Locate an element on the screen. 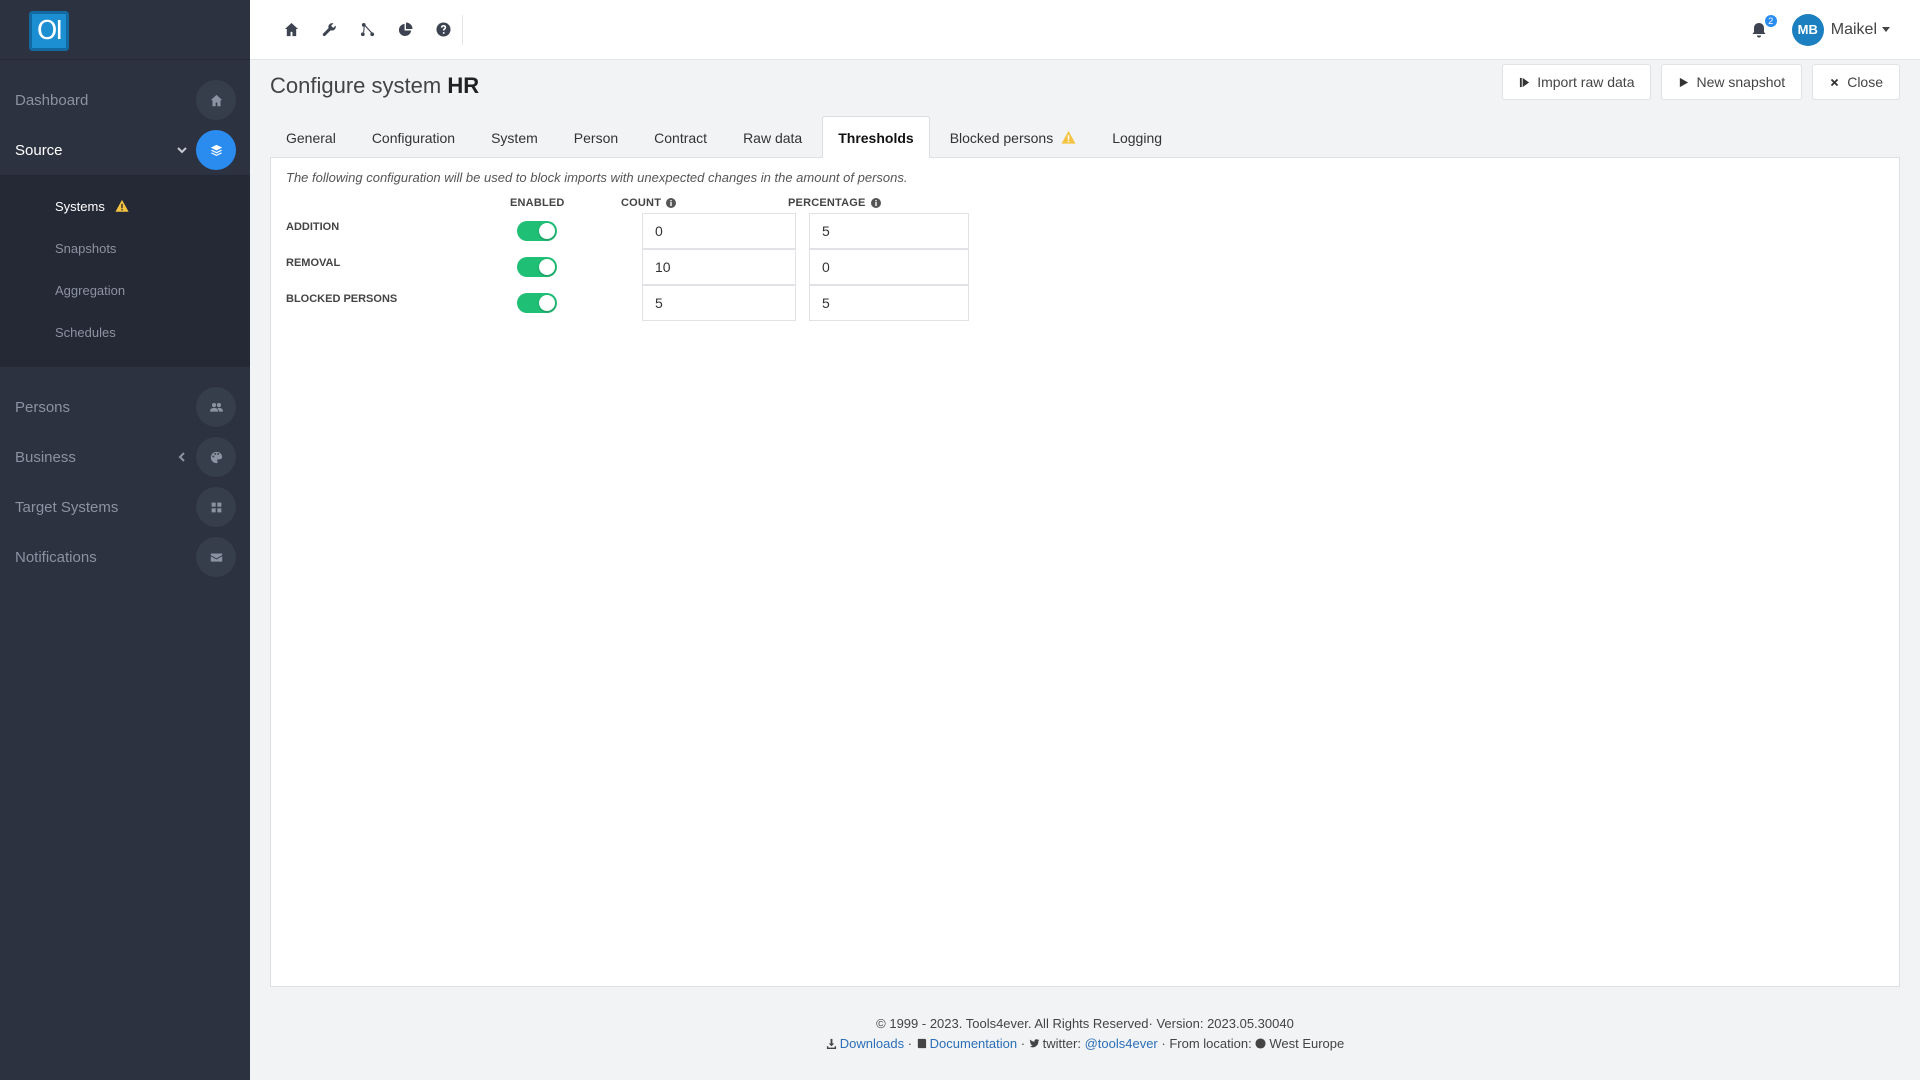  tab-raw-data: Raw data is located at coordinates (772, 137).